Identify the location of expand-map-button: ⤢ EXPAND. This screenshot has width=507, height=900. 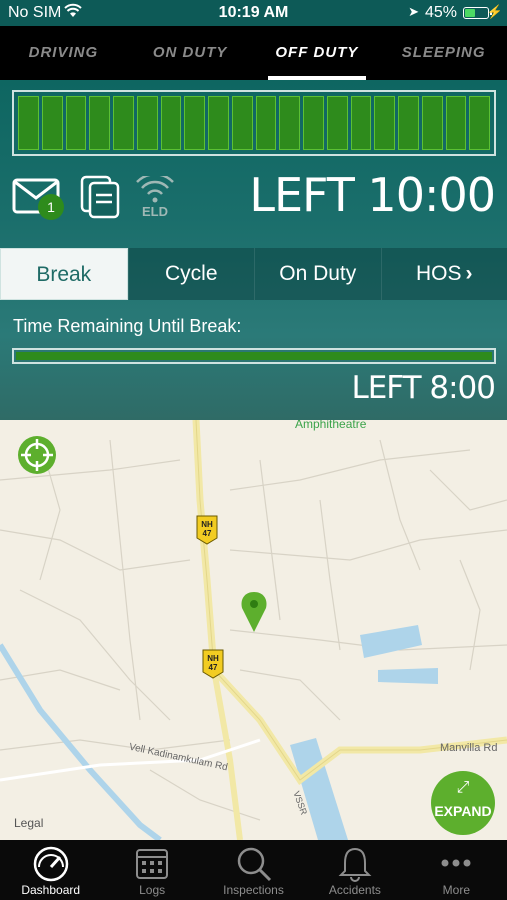
(463, 803).